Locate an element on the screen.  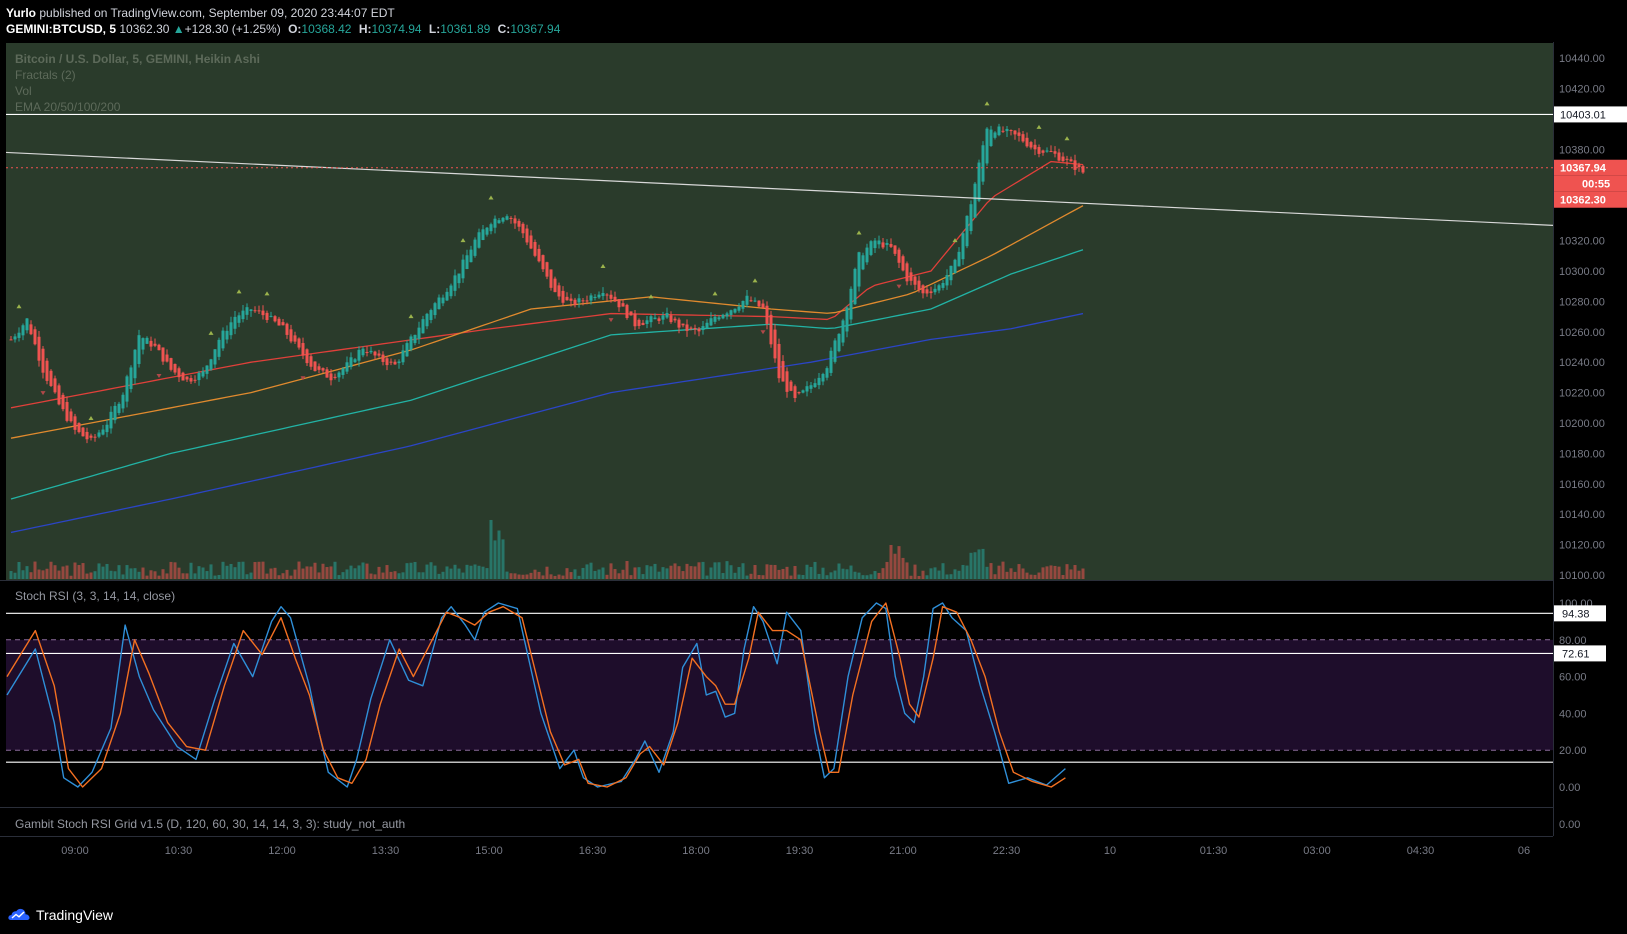
x-tick-label: 16:30 is located at coordinates (593, 851).